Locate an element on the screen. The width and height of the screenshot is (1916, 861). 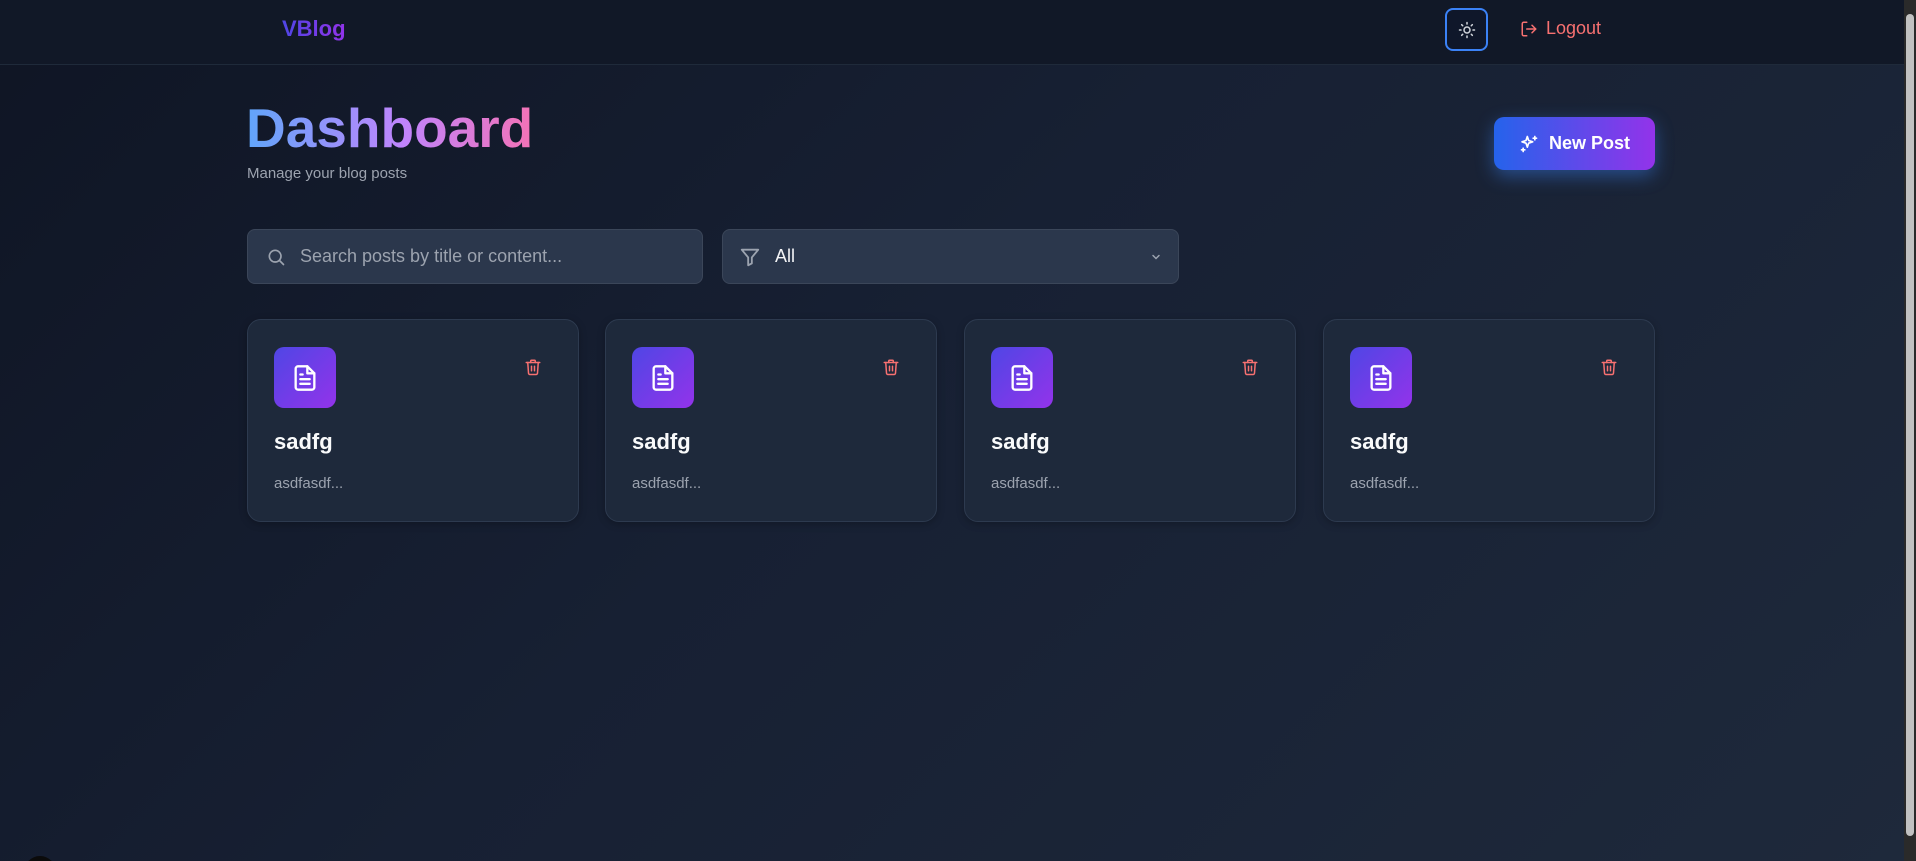
logout-icon is located at coordinates (1529, 28).